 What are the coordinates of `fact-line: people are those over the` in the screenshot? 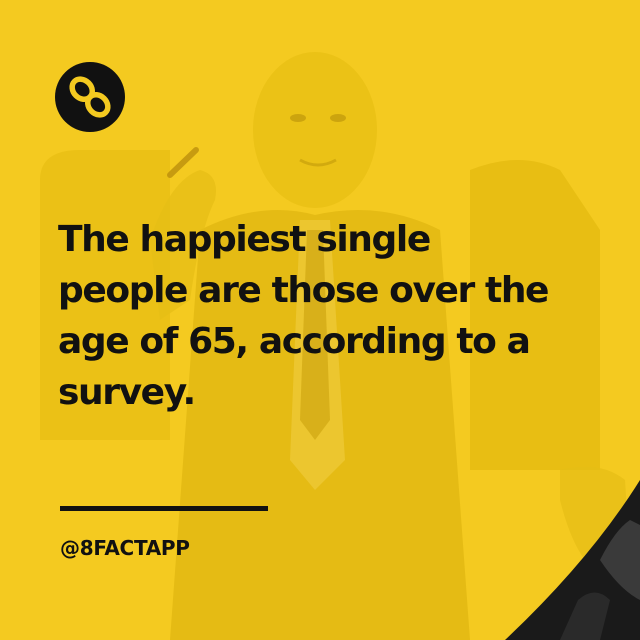 It's located at (303, 290).